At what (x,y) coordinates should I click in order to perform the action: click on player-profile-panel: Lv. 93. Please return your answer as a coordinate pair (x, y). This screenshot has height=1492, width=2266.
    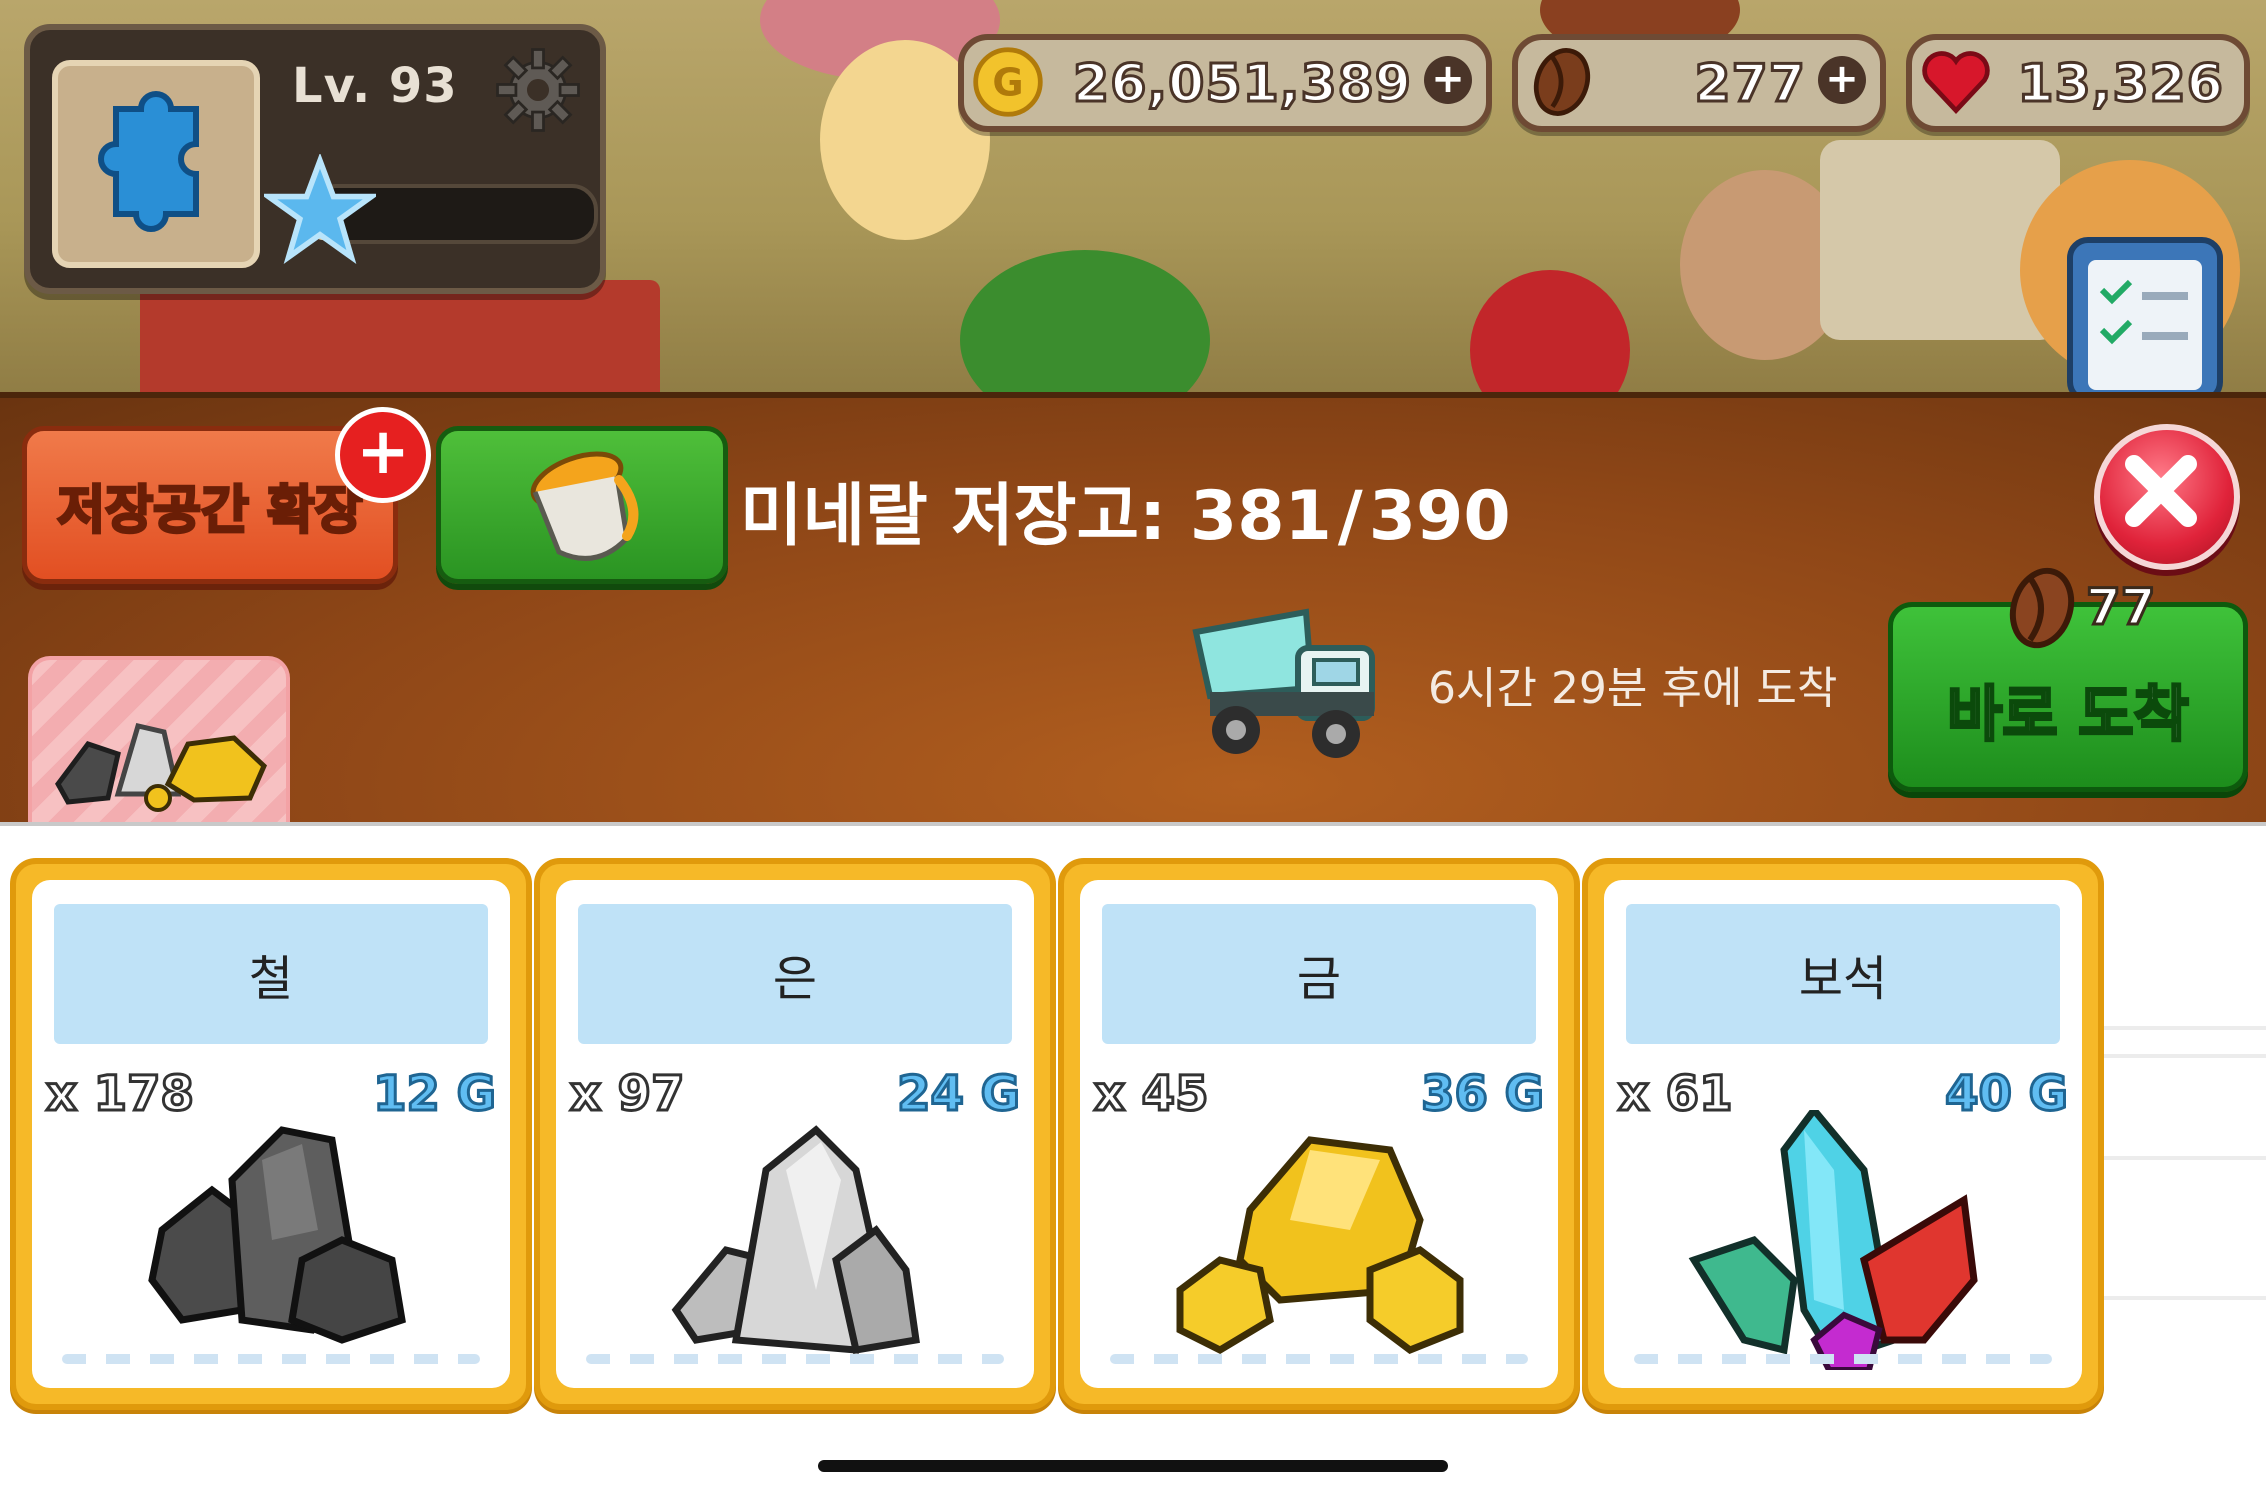
    Looking at the image, I should click on (315, 159).